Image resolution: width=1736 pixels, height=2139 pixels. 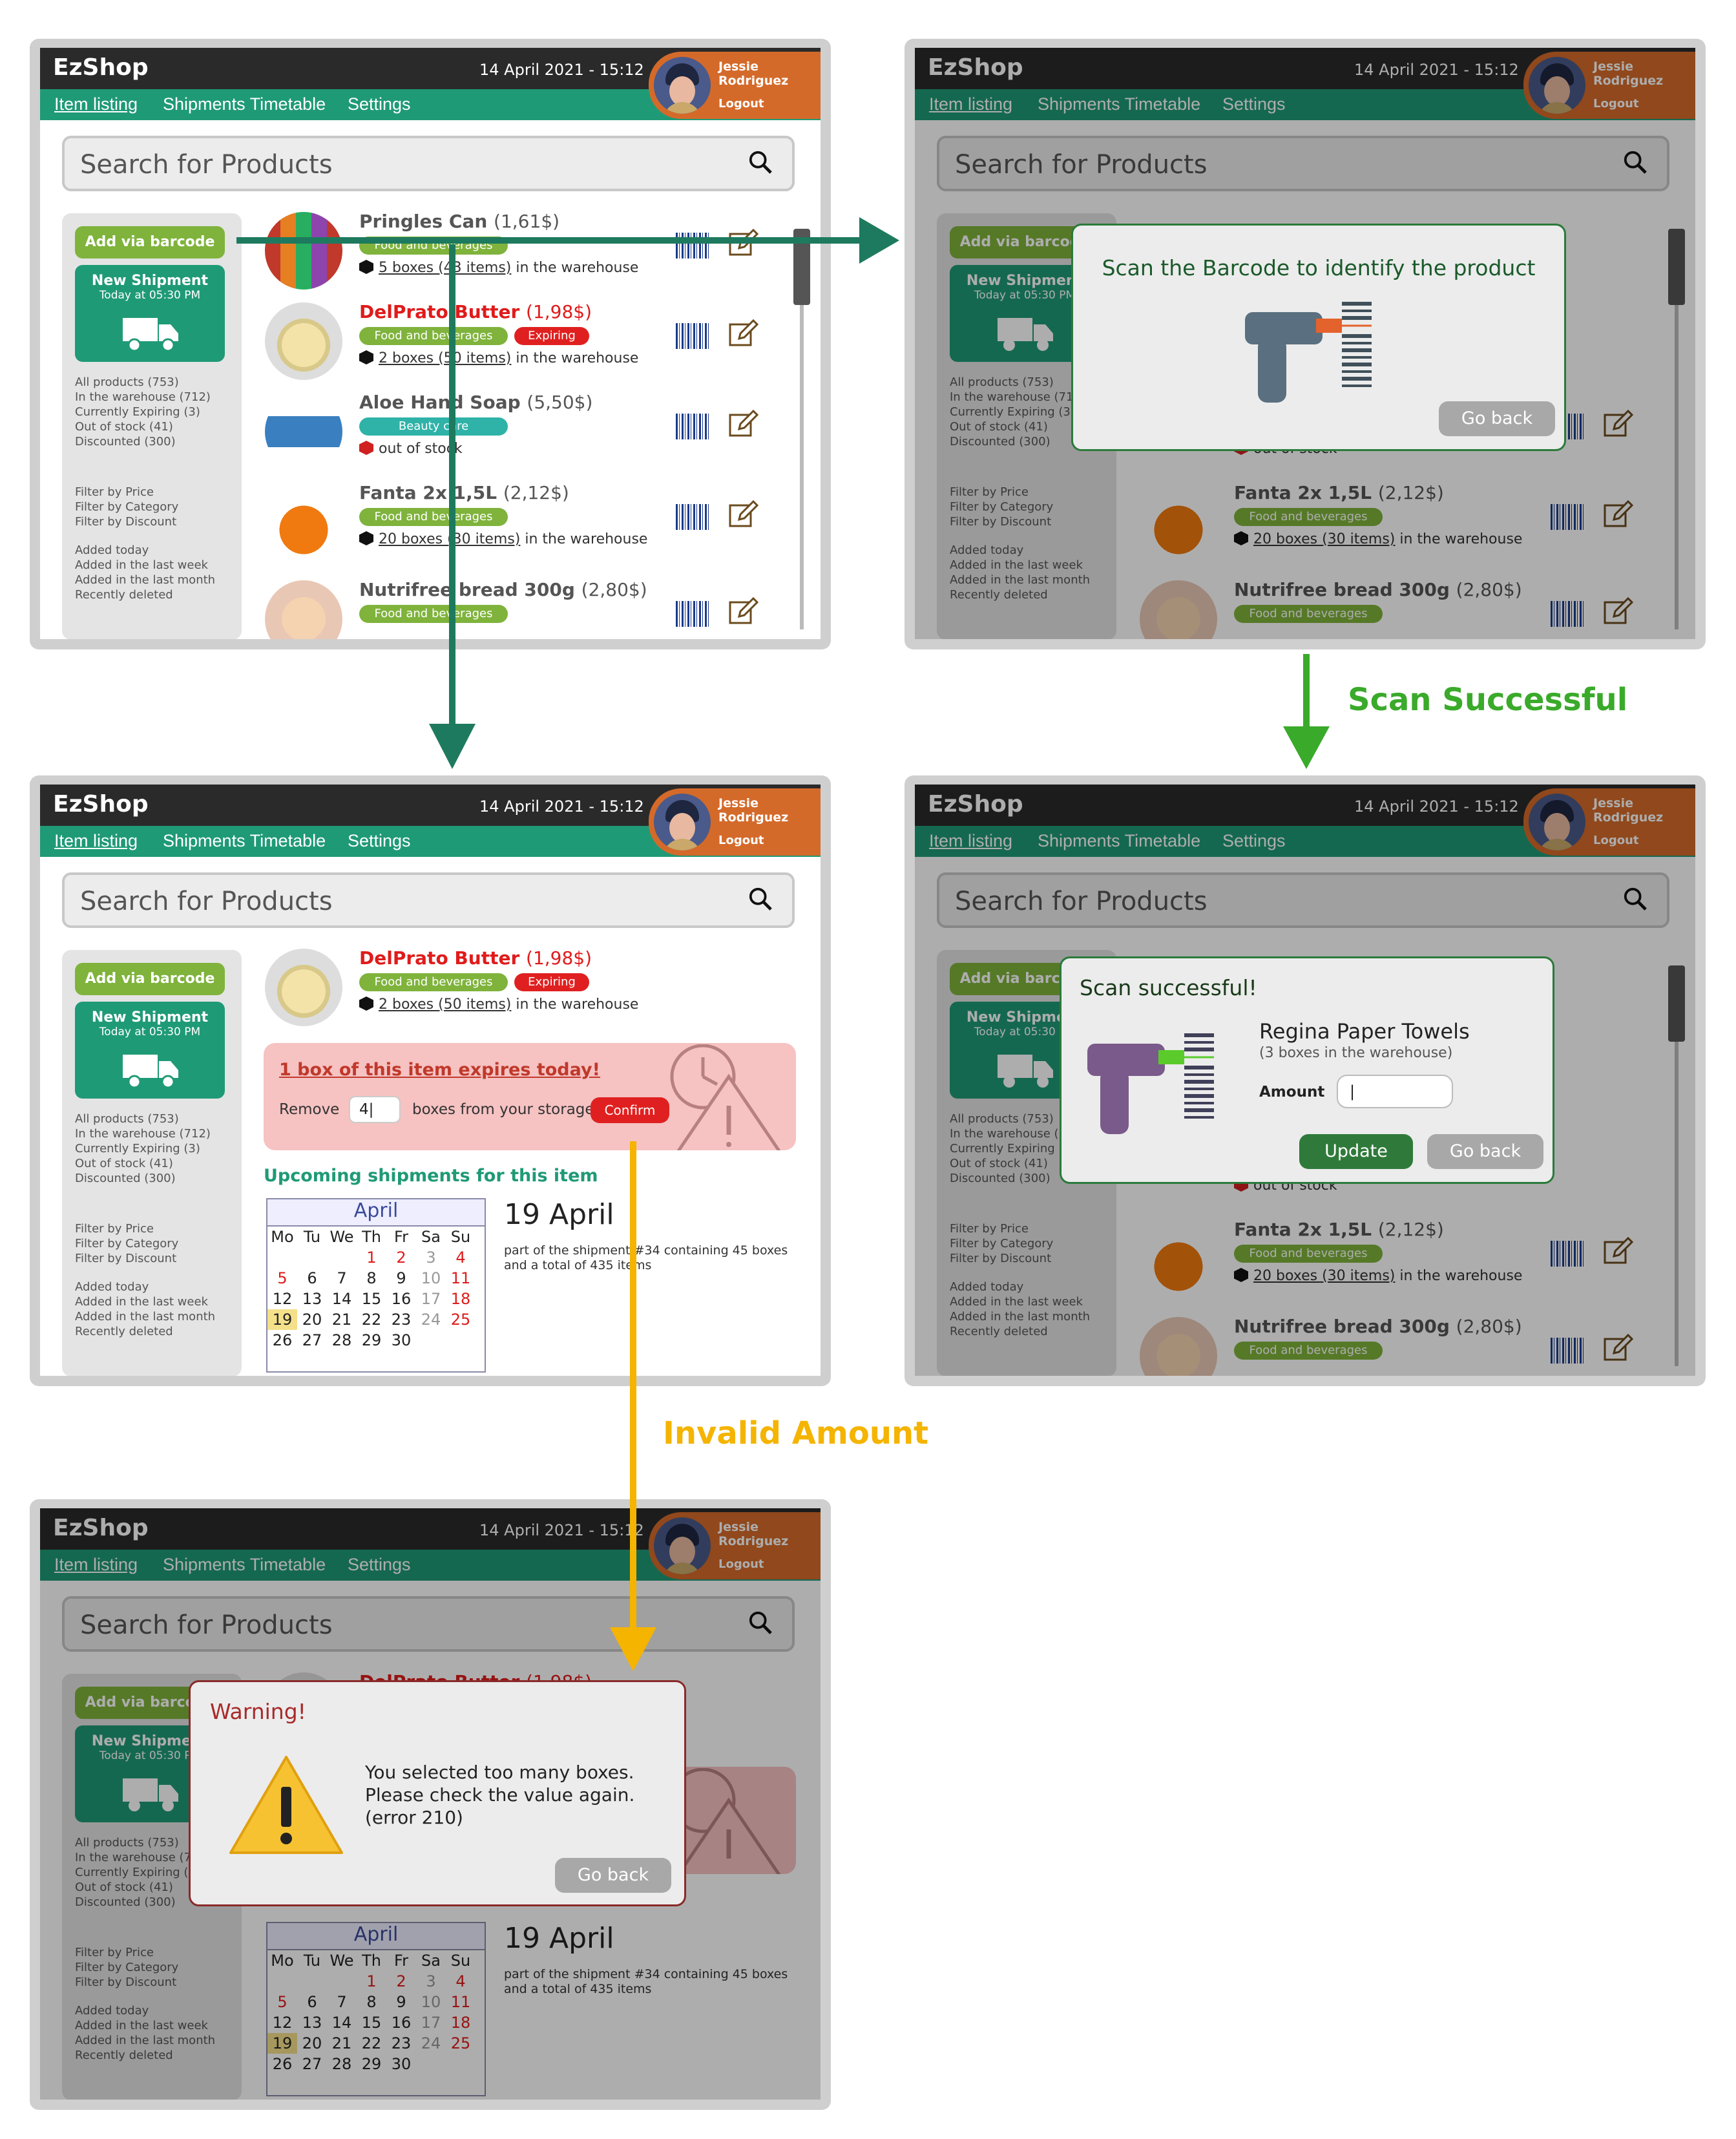 What do you see at coordinates (796, 1433) in the screenshot?
I see `flow-label-invalid-amount: Invalid Amount` at bounding box center [796, 1433].